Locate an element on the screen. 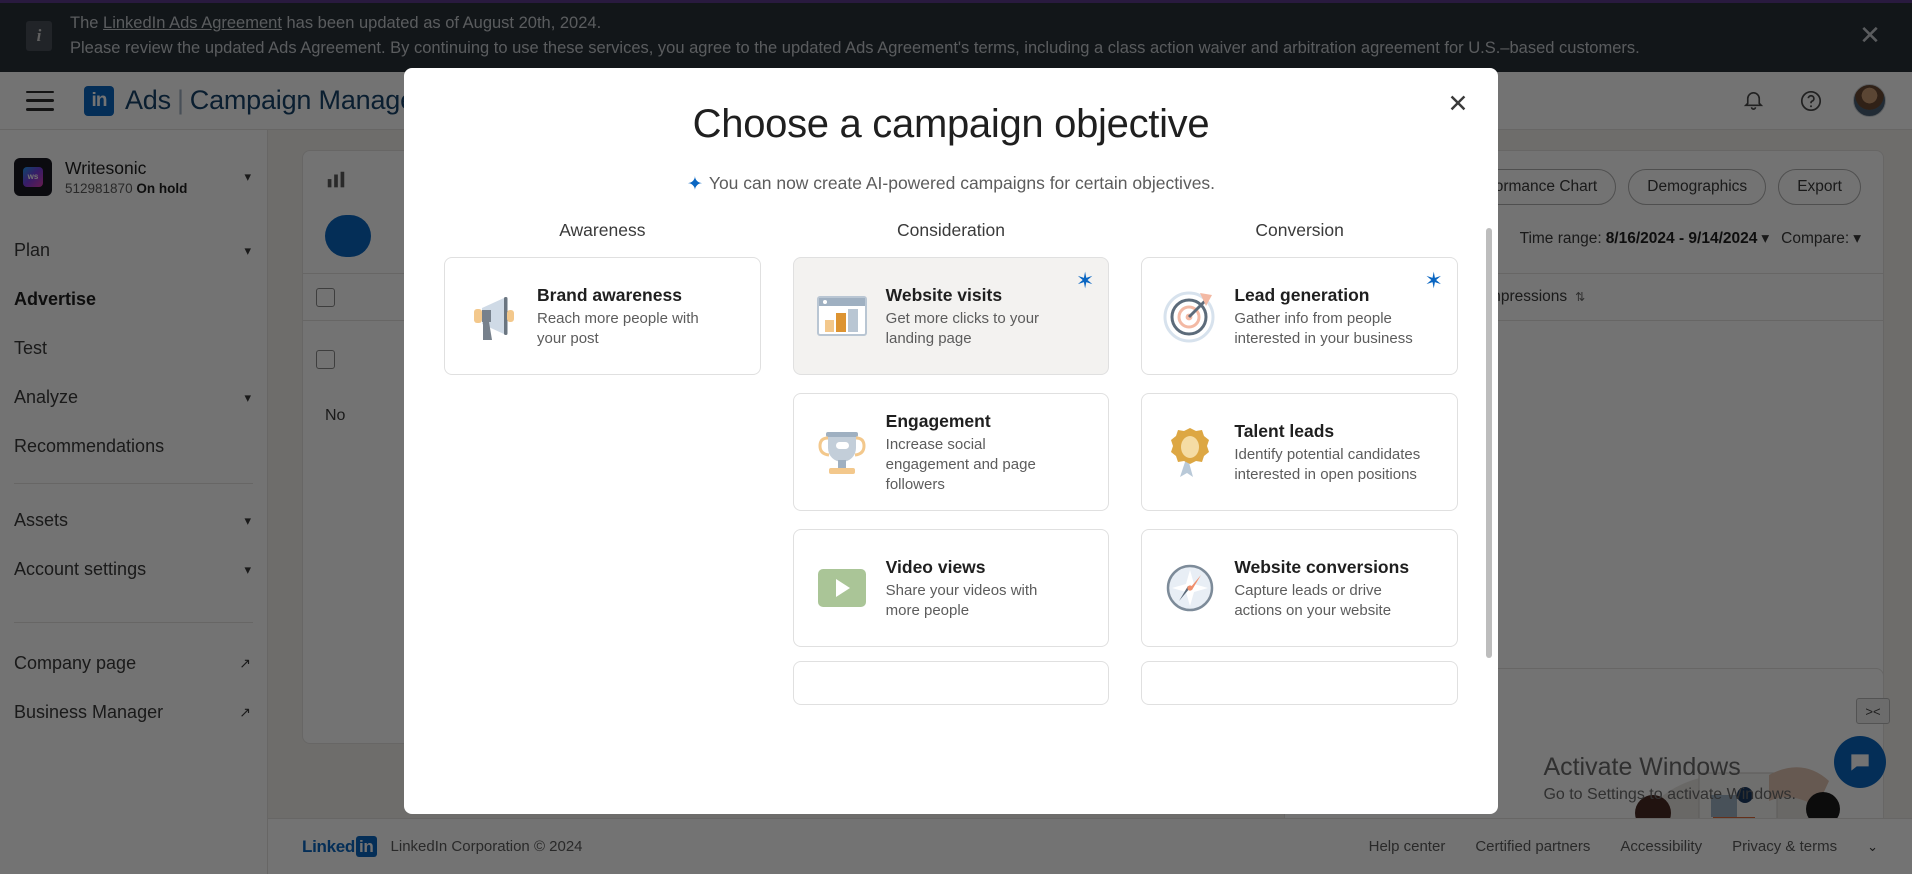 Image resolution: width=1912 pixels, height=874 pixels. objective-desc: Reach more people with your post is located at coordinates (618, 328).